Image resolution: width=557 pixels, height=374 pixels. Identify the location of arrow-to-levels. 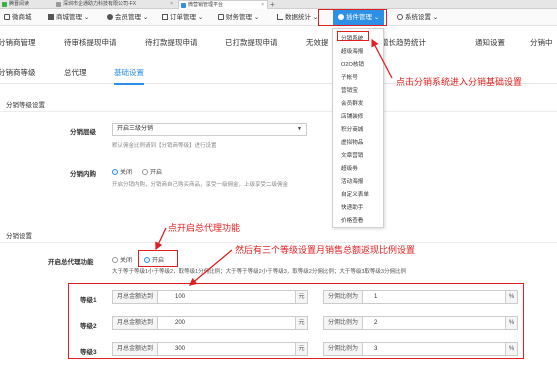
(211, 267).